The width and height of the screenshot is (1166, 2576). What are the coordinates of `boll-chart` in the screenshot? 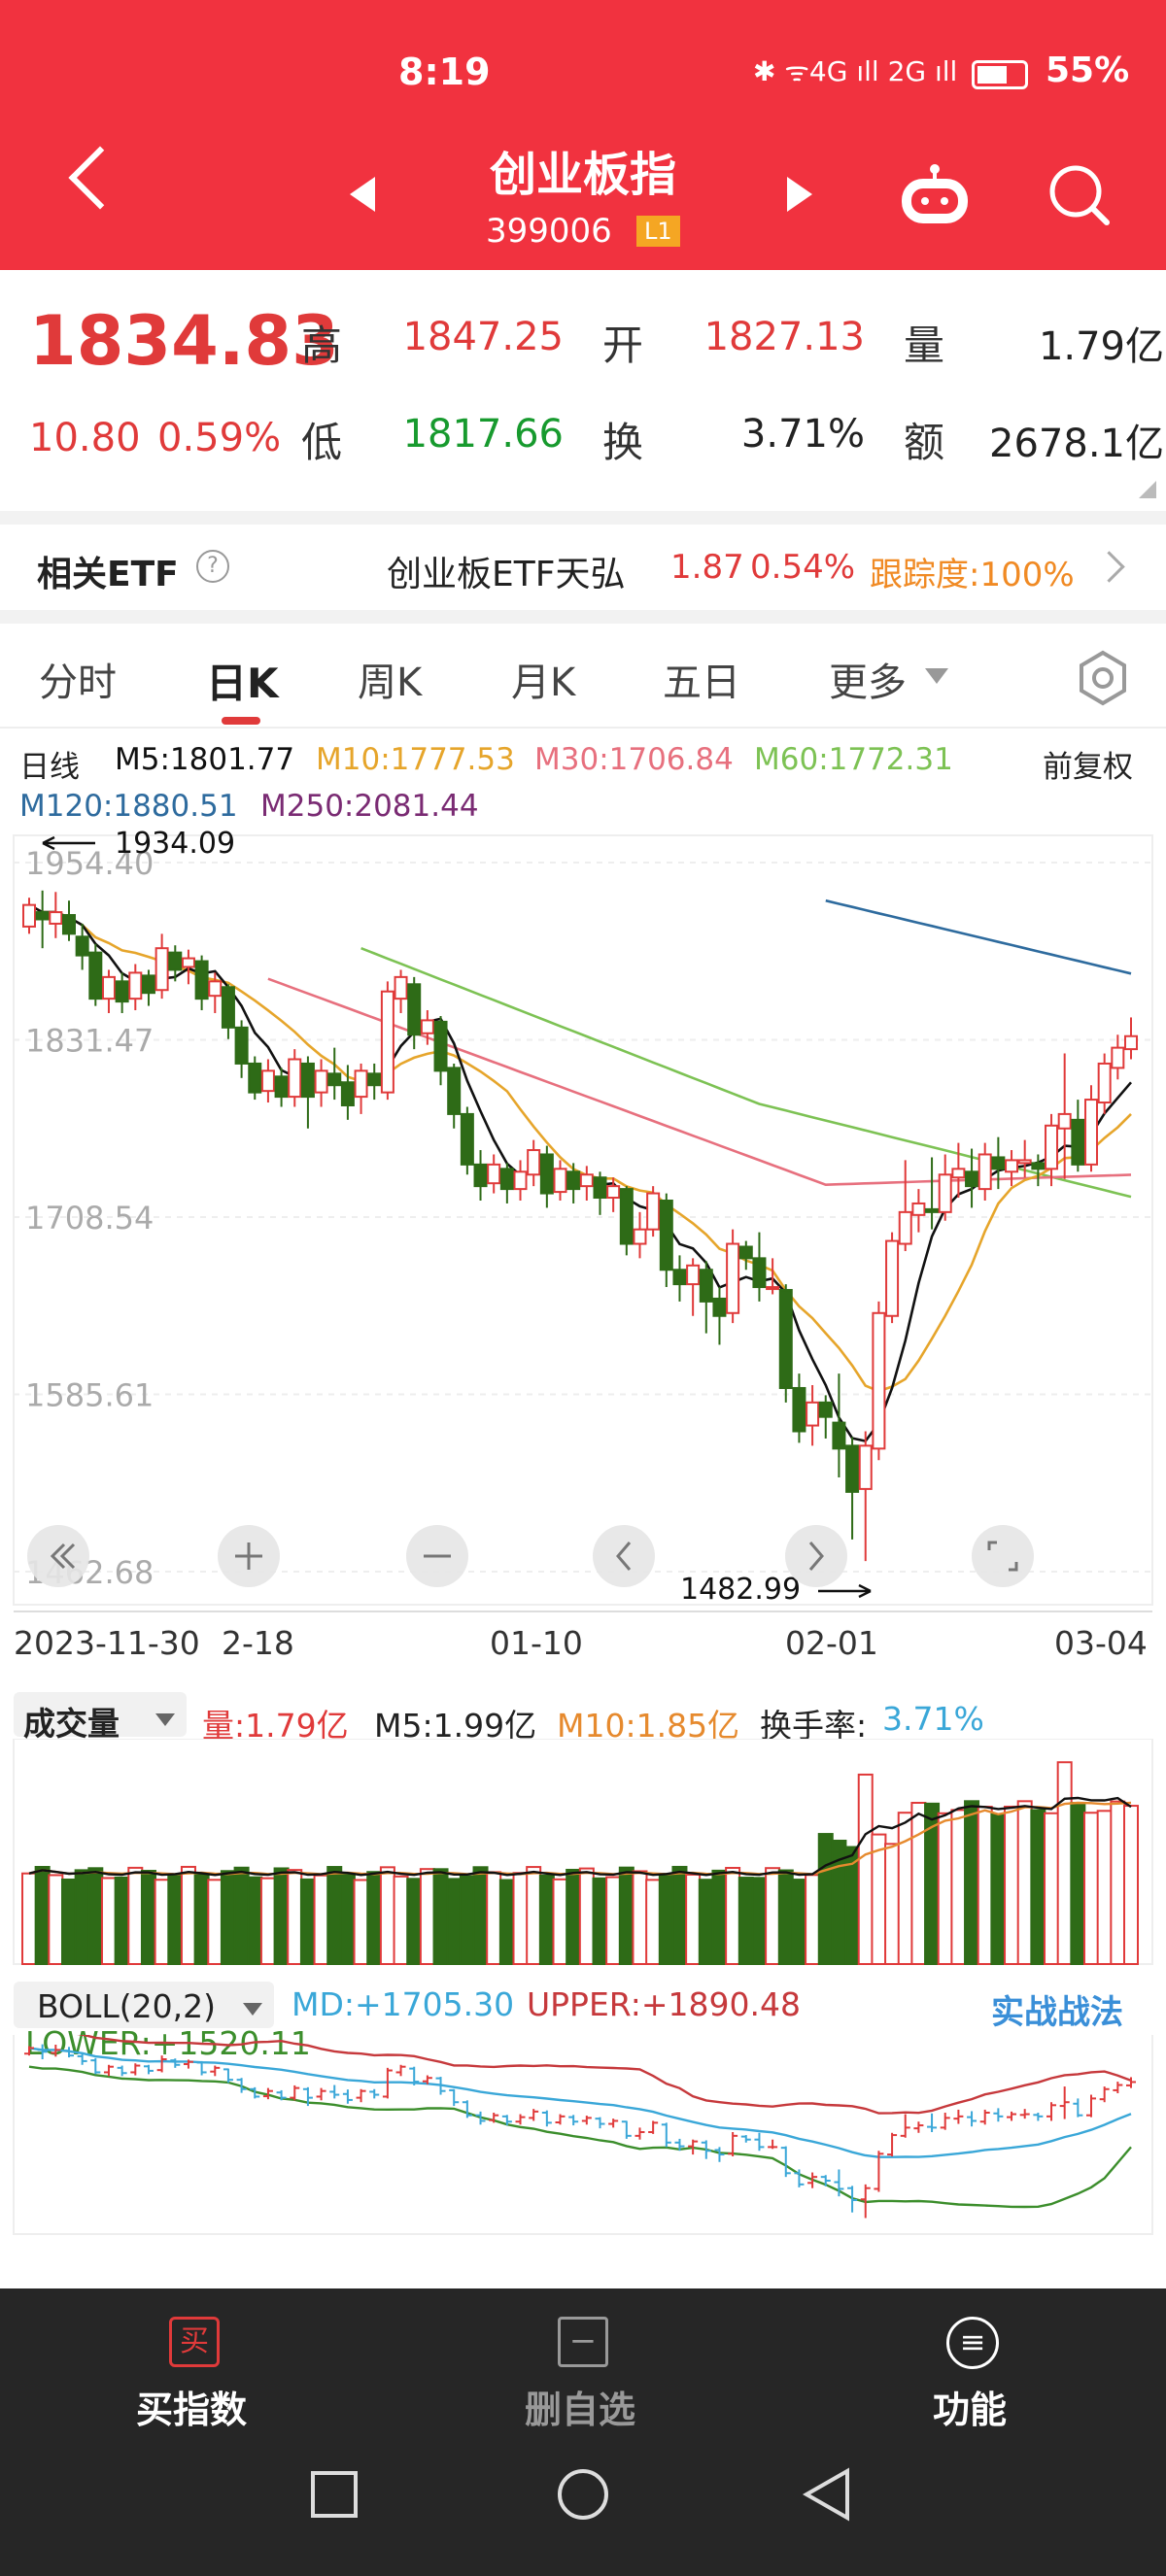 It's located at (583, 2137).